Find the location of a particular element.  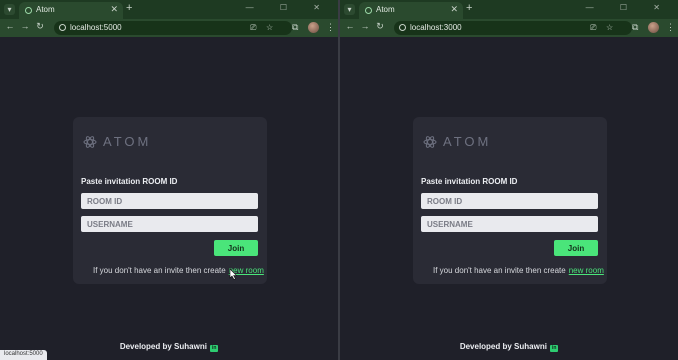

address-bar: localhost:3000 ⎚ ☆ is located at coordinates (513, 28).